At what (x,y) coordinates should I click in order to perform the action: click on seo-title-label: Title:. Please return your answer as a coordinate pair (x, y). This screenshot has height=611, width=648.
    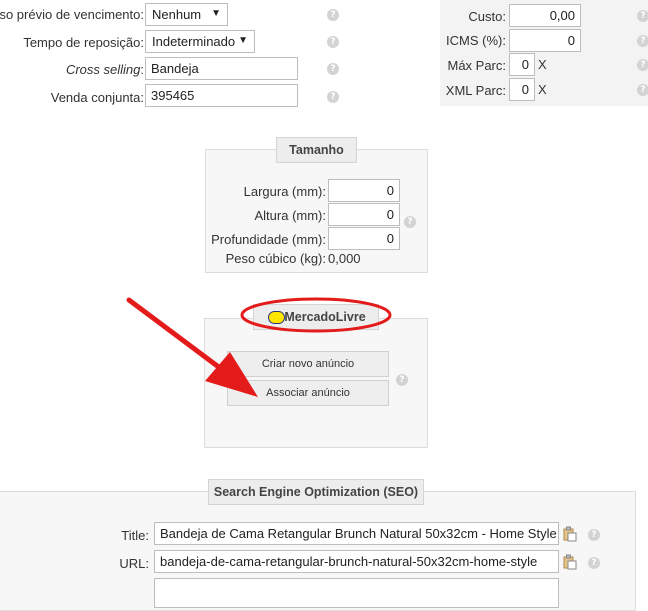
    Looking at the image, I should click on (135, 535).